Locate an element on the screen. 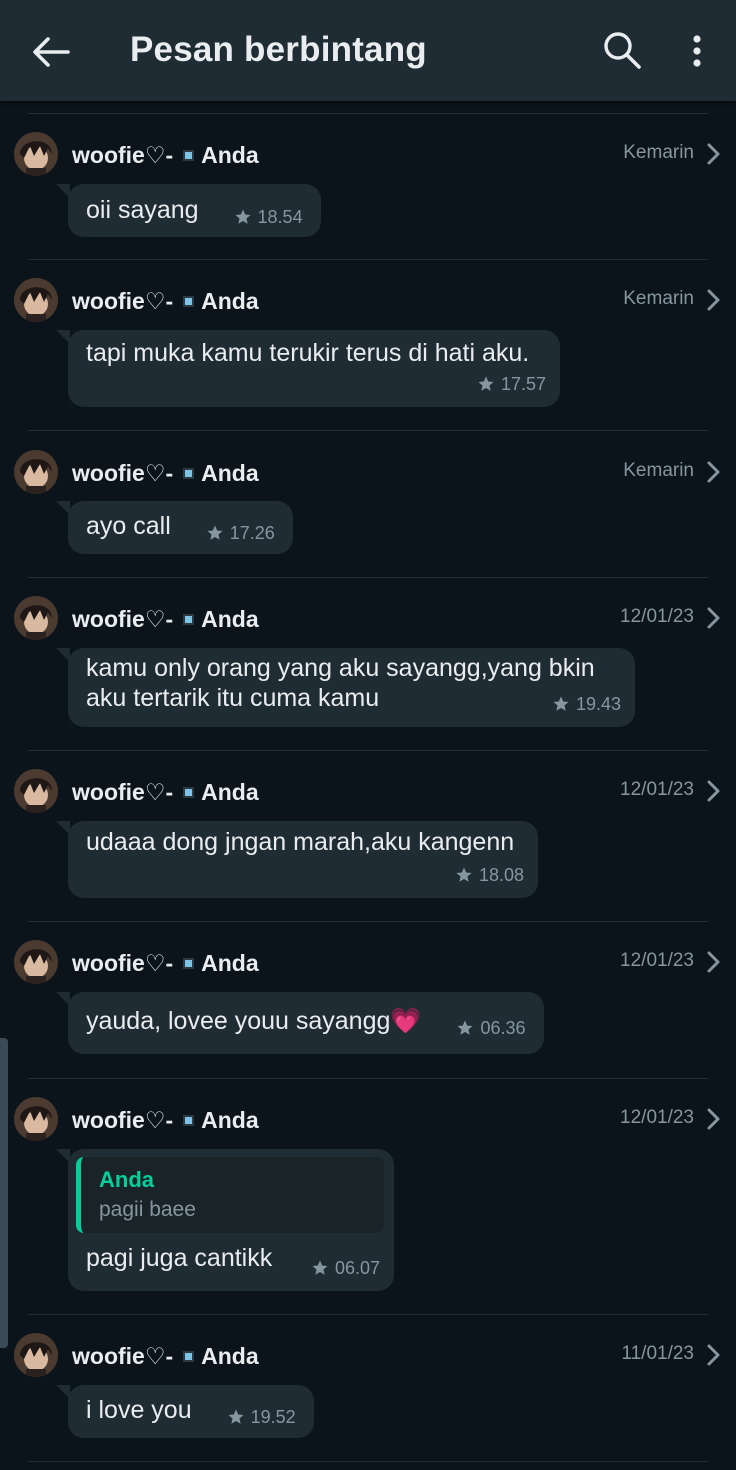 Image resolution: width=736 pixels, height=1470 pixels. message-text: udaaa dong jngan marah,aku kangenn is located at coordinates (300, 842).